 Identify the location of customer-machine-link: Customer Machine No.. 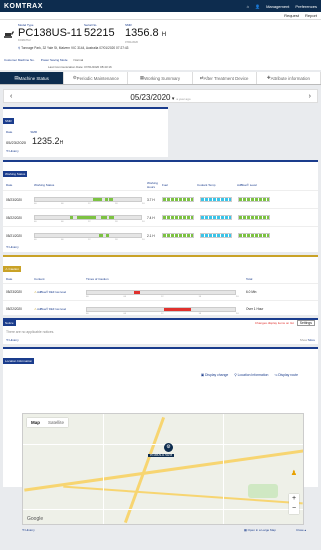
(19, 60).